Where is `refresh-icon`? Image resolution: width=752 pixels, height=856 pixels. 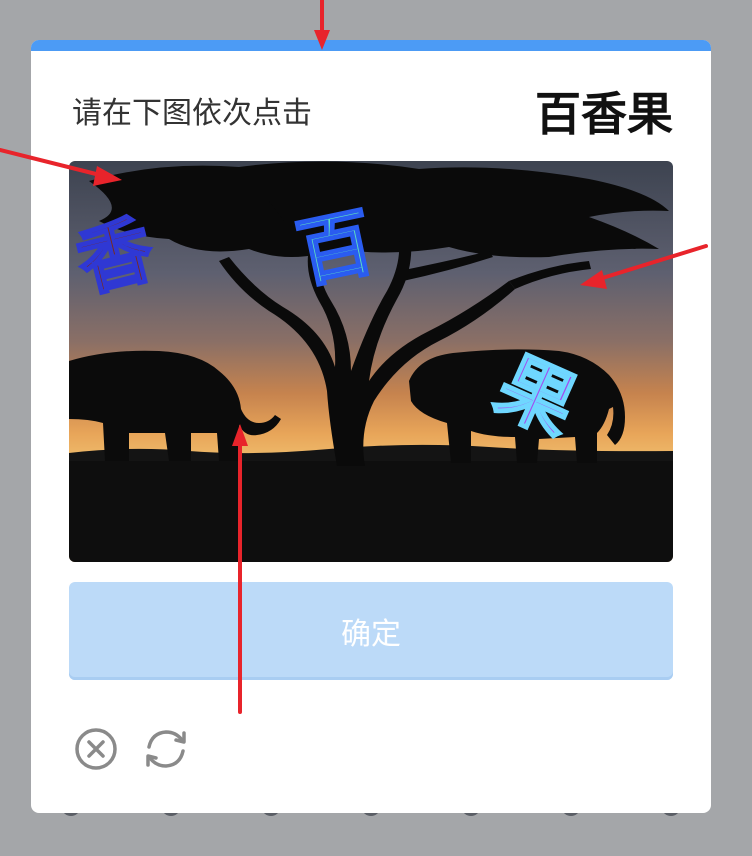 refresh-icon is located at coordinates (164, 749).